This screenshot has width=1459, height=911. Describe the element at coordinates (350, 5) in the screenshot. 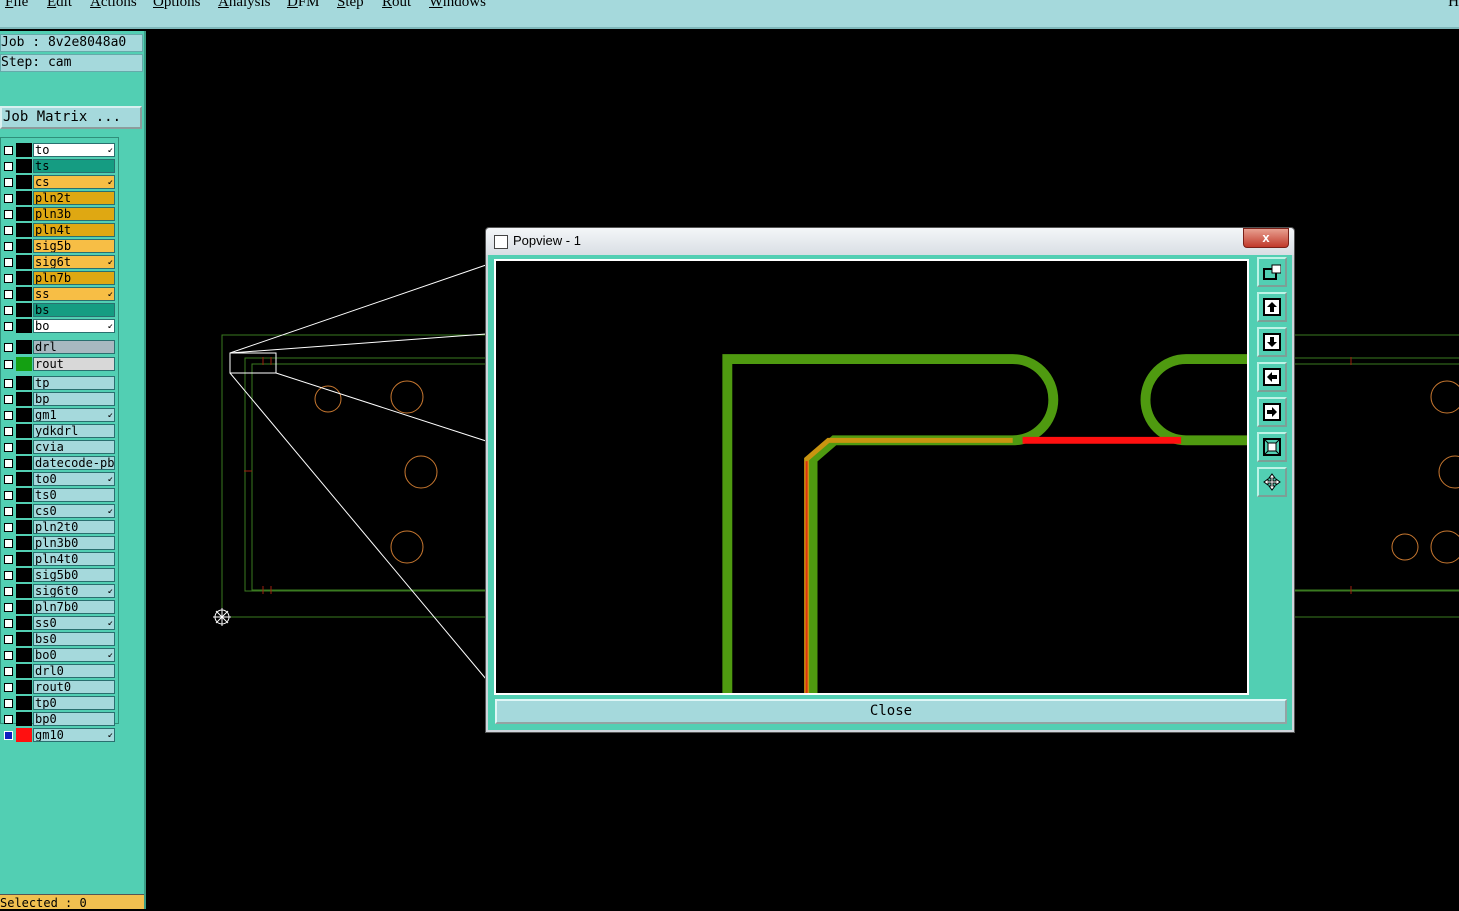

I see `menu-step: Step` at that location.